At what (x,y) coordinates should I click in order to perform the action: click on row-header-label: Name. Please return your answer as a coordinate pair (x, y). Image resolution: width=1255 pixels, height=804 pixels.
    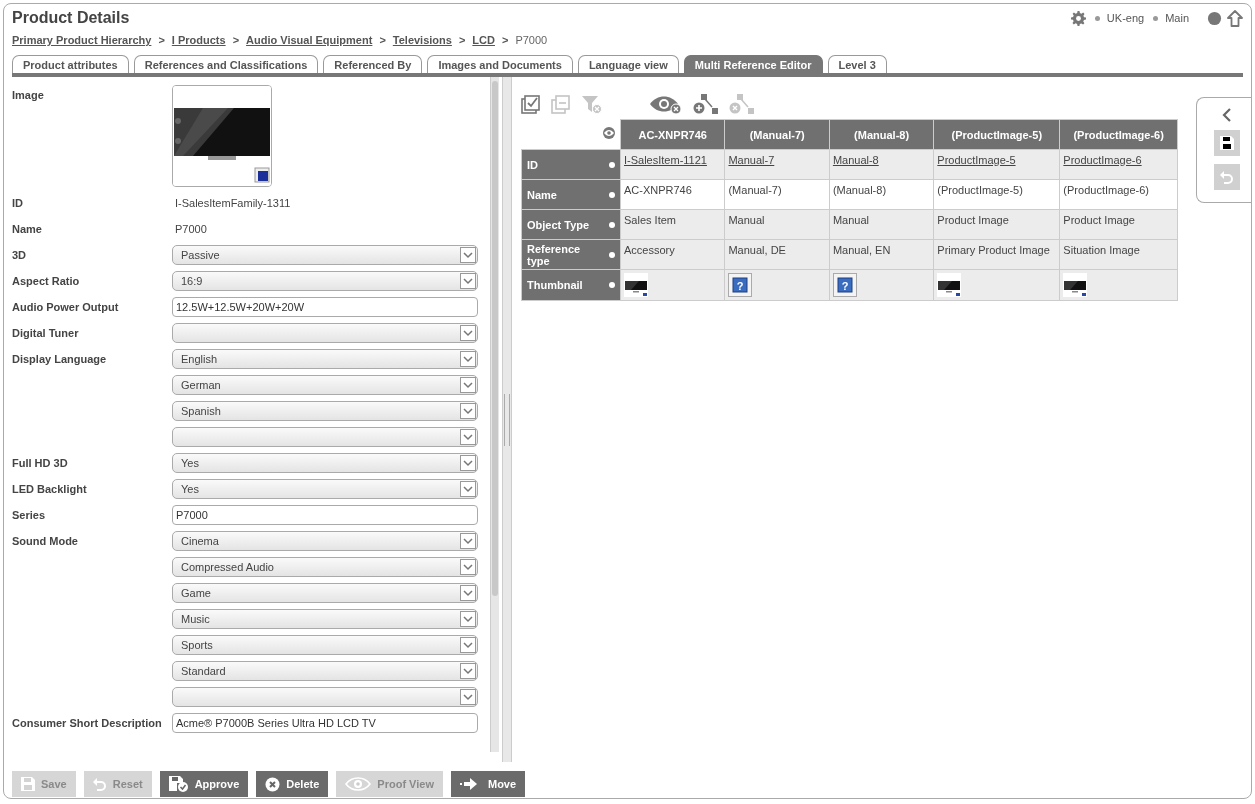
    Looking at the image, I should click on (542, 194).